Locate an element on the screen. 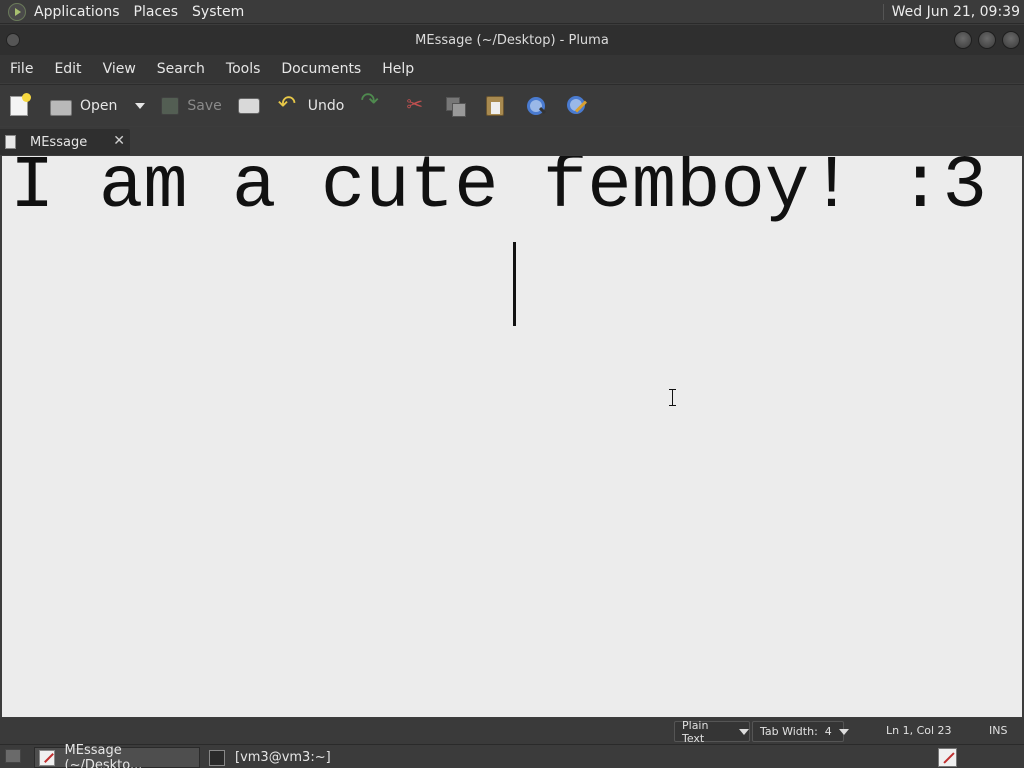  window-menu-icon is located at coordinates (13, 40).